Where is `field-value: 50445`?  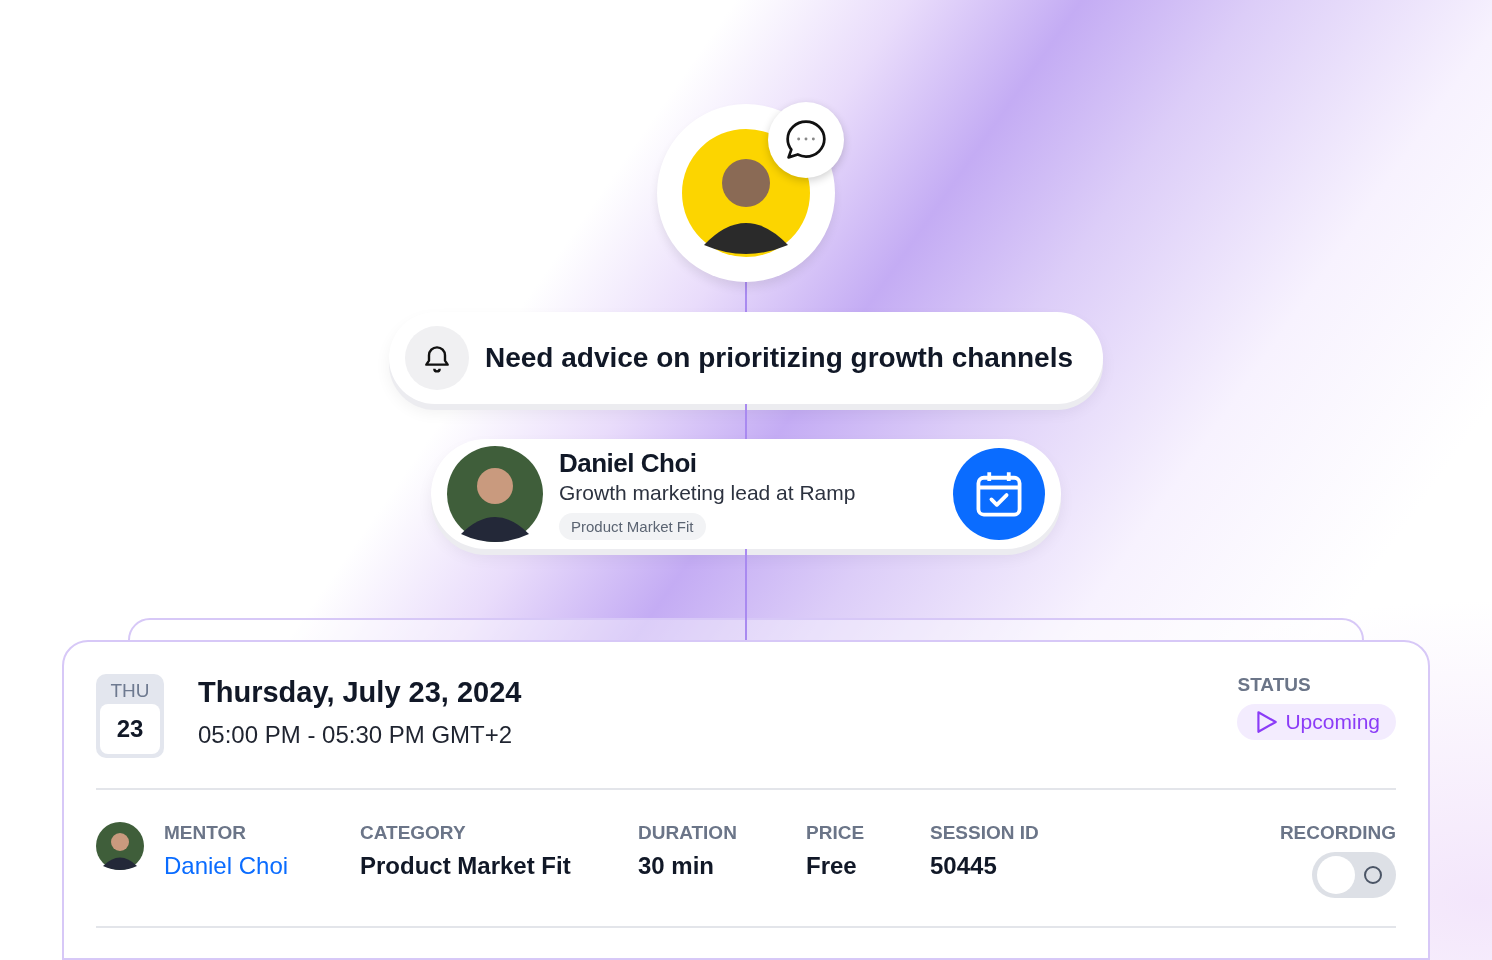
field-value: 50445 is located at coordinates (963, 866).